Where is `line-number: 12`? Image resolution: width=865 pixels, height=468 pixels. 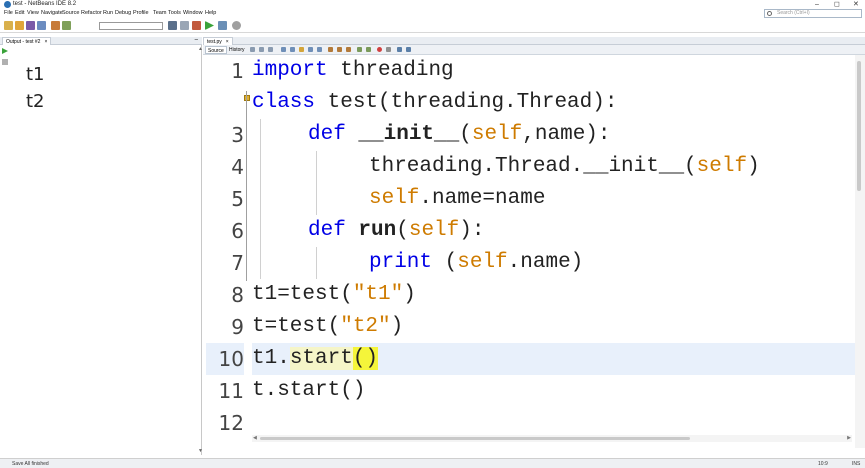
line-number: 12 is located at coordinates (231, 422).